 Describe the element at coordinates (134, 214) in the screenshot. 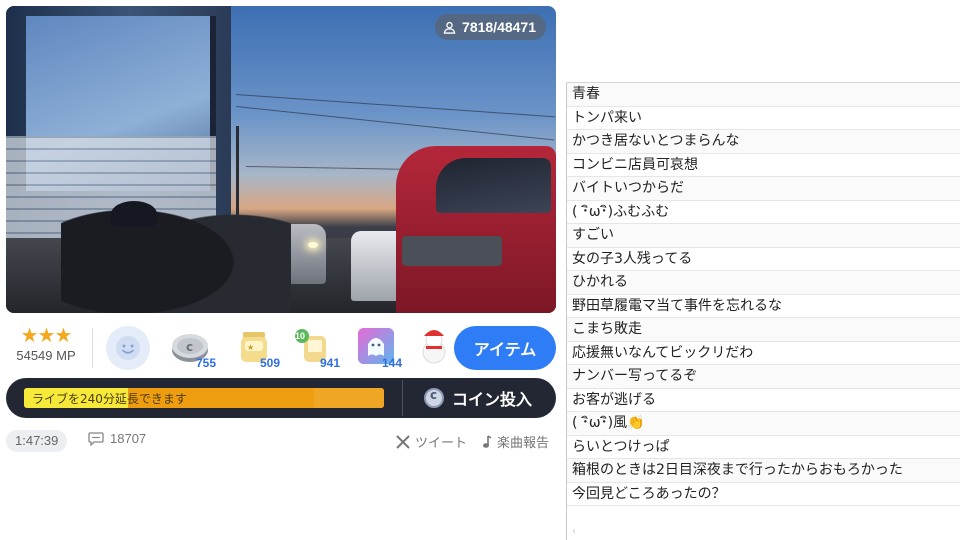

I see `video-cap` at that location.